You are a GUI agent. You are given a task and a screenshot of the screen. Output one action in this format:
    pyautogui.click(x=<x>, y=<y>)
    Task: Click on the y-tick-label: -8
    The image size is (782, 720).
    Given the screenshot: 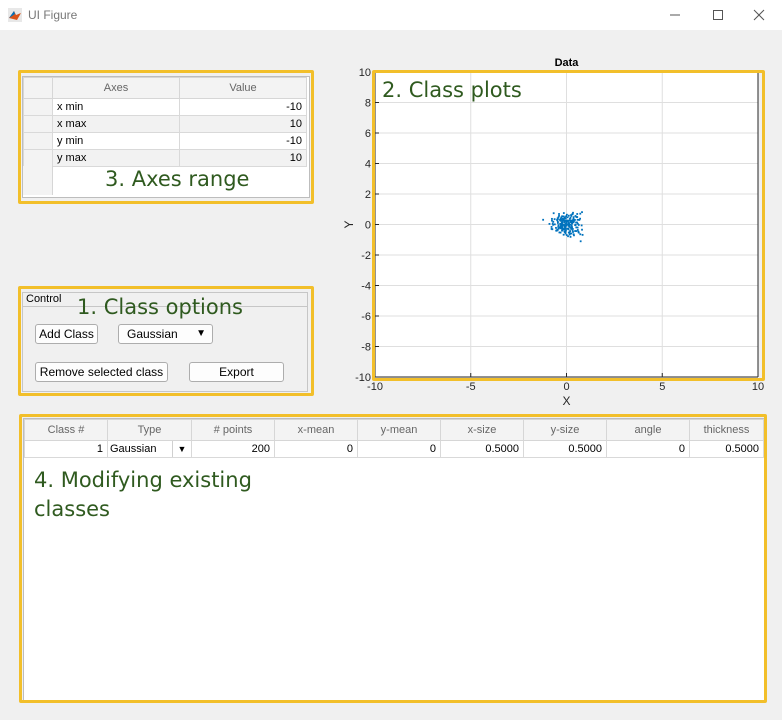 What is the action you would take?
    pyautogui.click(x=366, y=348)
    